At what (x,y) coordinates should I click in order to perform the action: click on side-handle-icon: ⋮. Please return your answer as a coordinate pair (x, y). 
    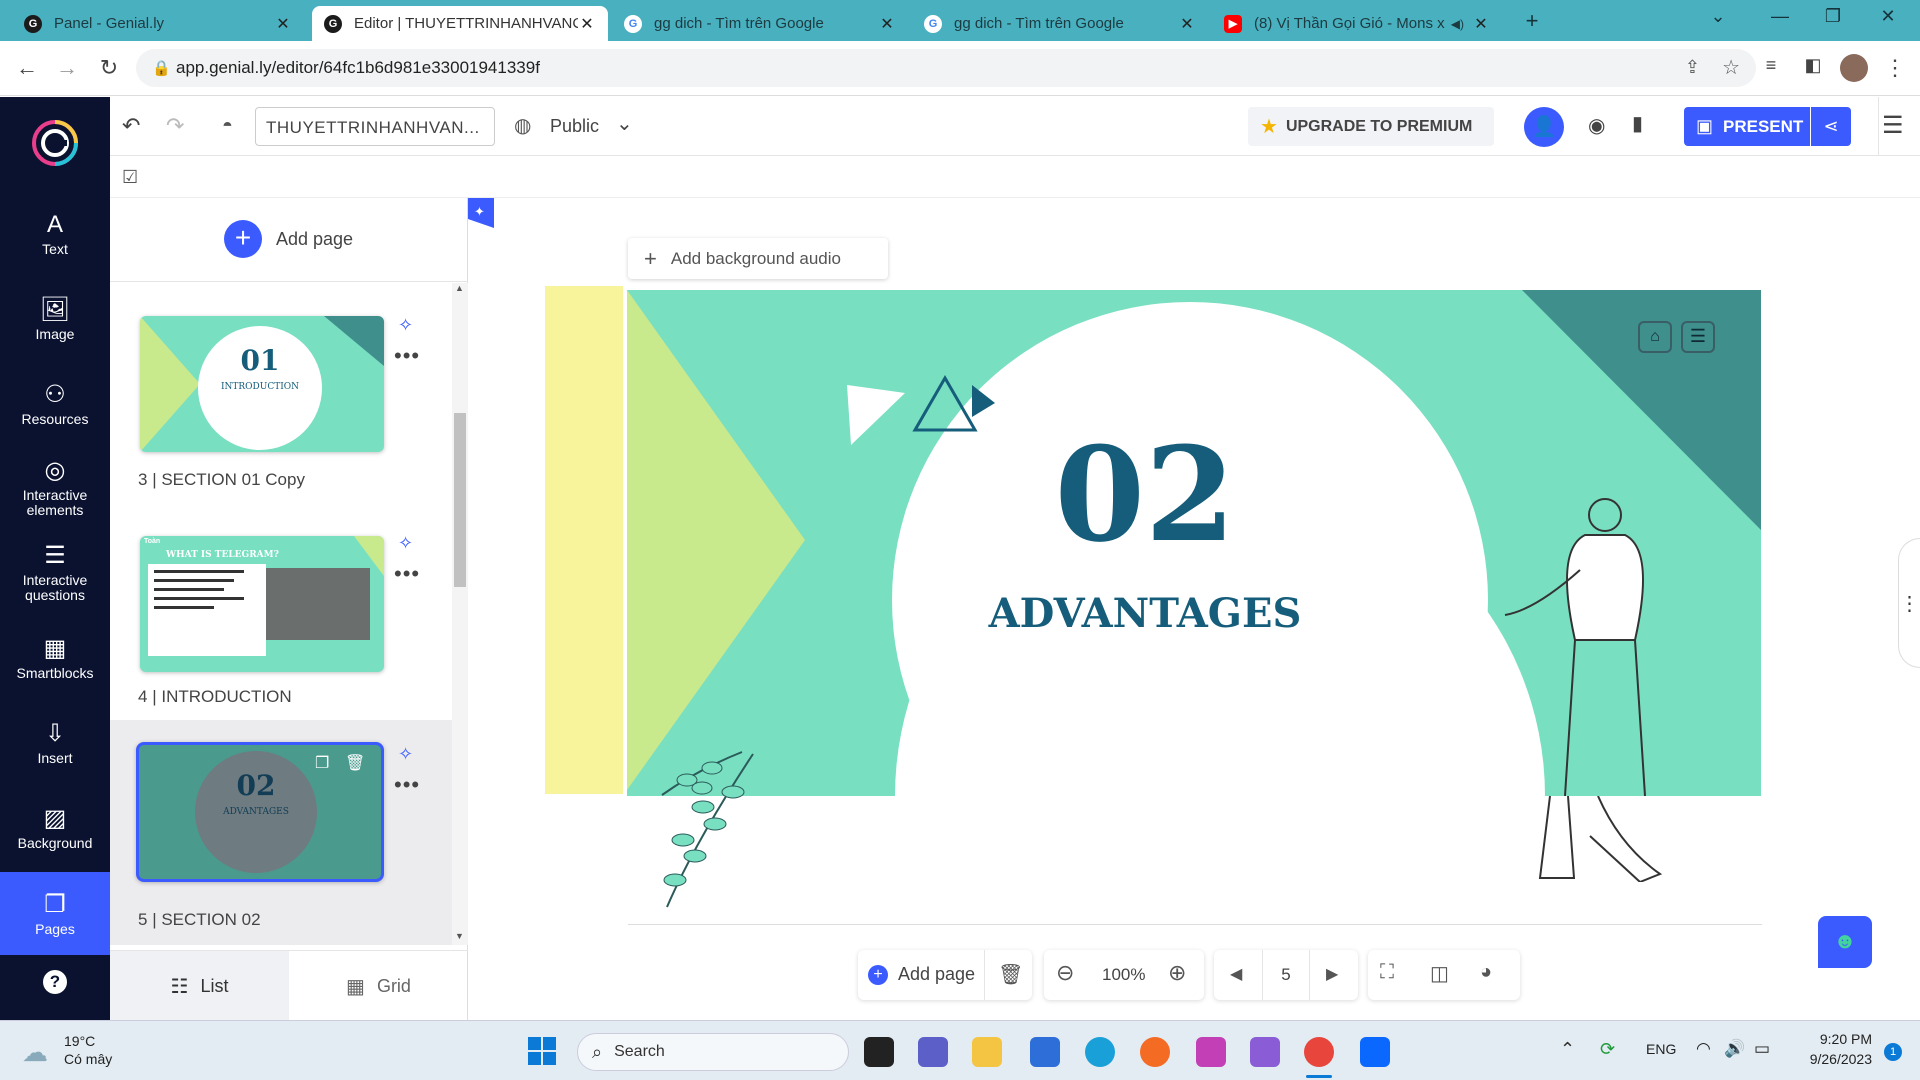
    Looking at the image, I should click on (1909, 603).